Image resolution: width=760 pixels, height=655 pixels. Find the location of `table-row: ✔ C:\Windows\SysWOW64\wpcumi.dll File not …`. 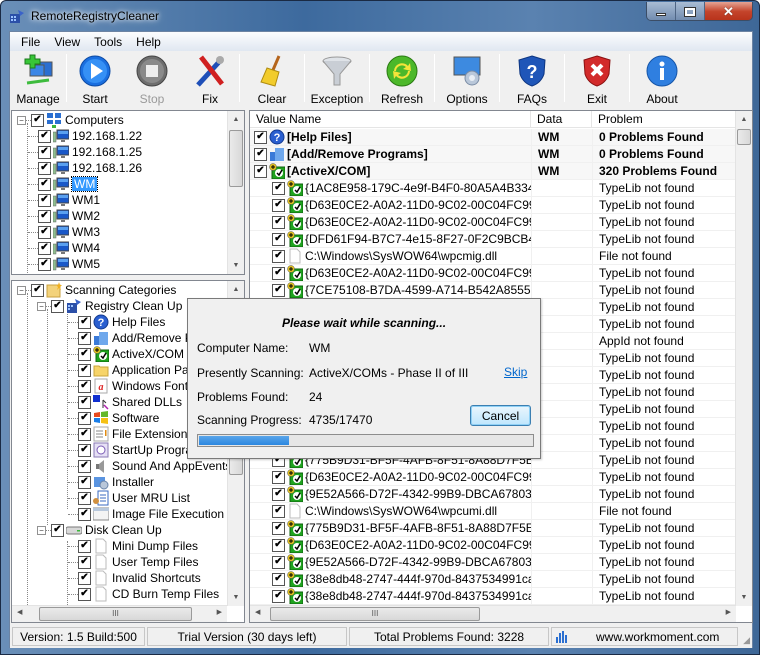

table-row: ✔ C:\Windows\SysWOW64\wpcumi.dll File not … is located at coordinates (494, 511).